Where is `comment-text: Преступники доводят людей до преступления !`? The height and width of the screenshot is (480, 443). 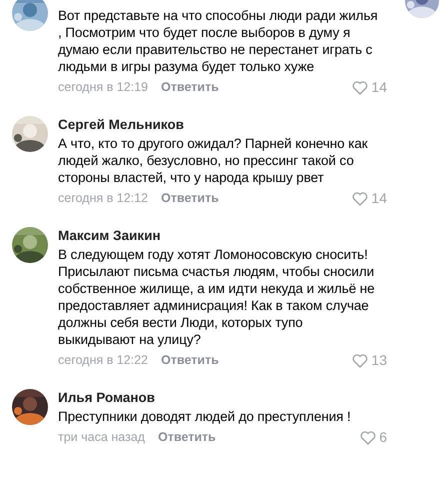 comment-text: Преступники доводят людей до преступления ! is located at coordinates (205, 416).